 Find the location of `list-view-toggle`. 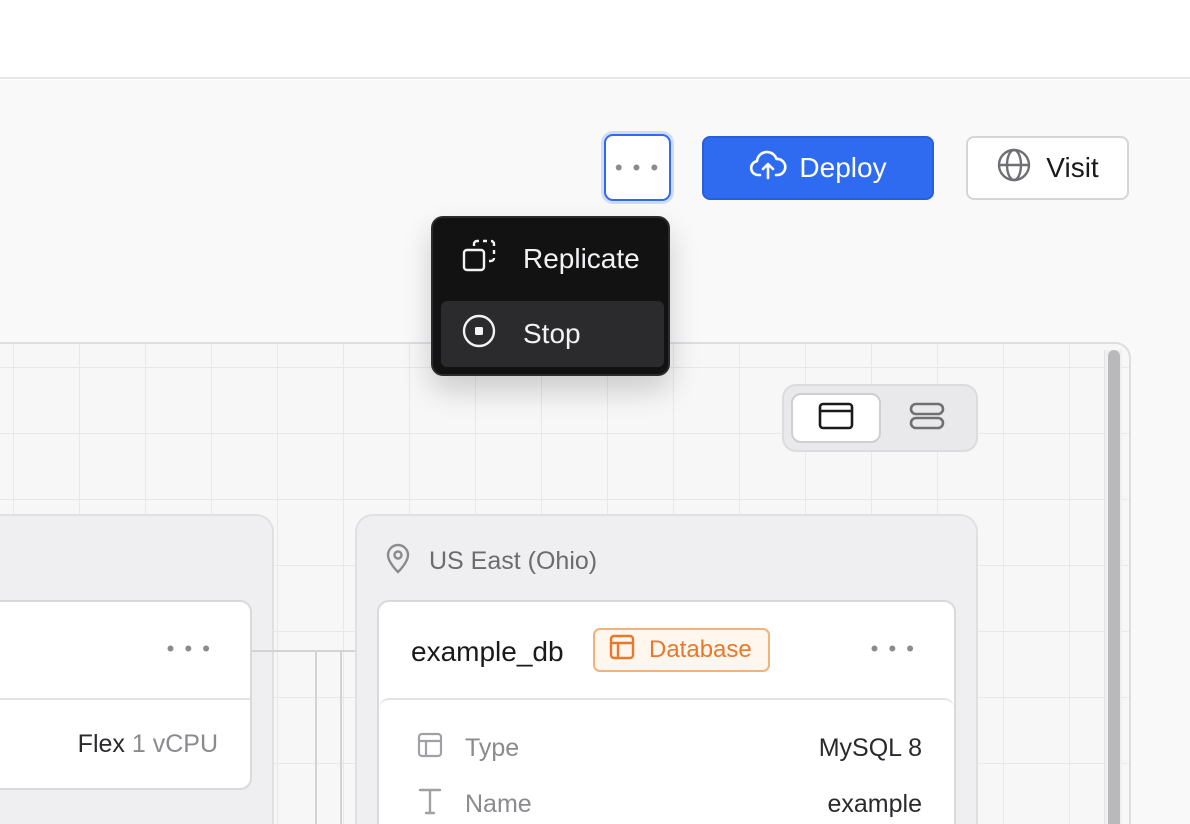

list-view-toggle is located at coordinates (927, 418).